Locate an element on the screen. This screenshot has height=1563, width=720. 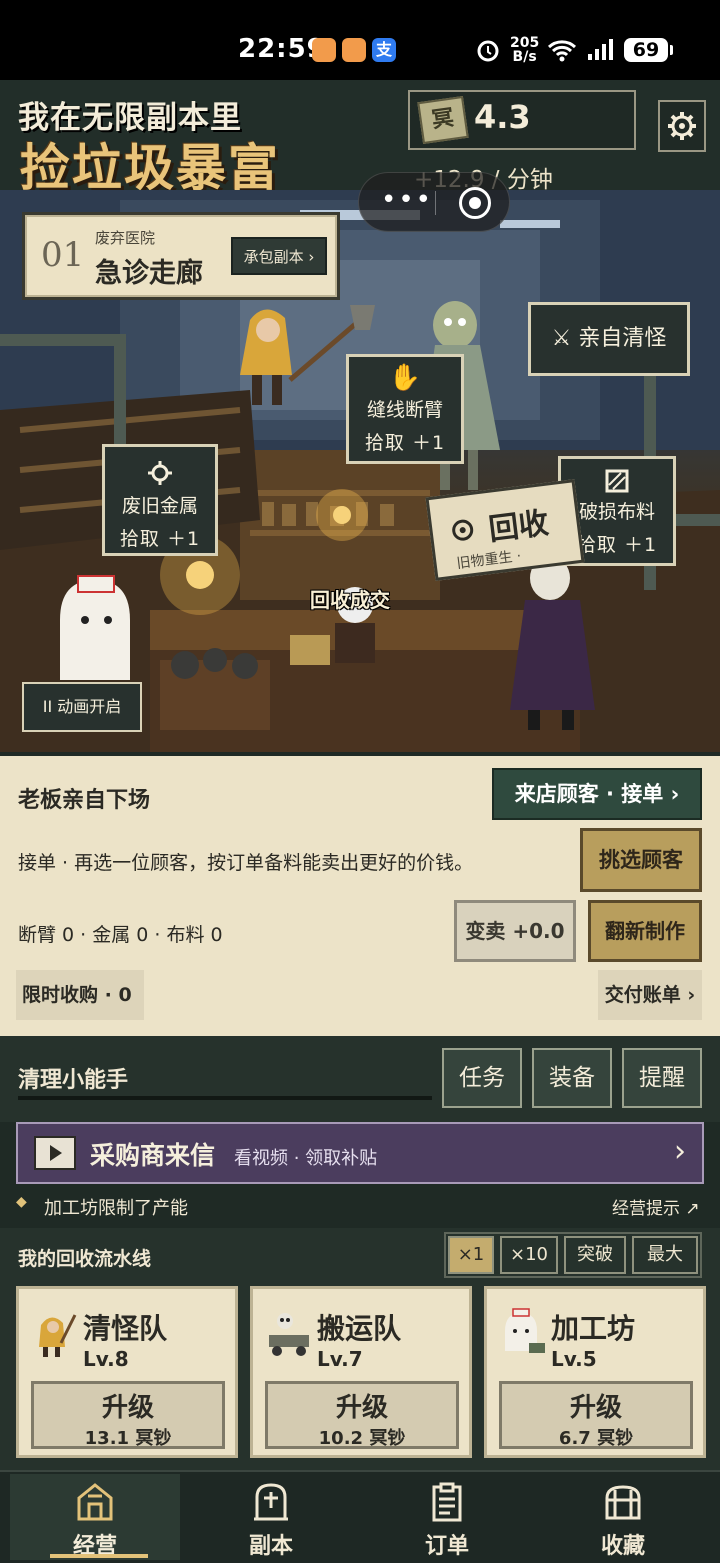
loot-stitched-arm: ✋ 缝线断臂 拾取 ＋1 is located at coordinates (405, 409).